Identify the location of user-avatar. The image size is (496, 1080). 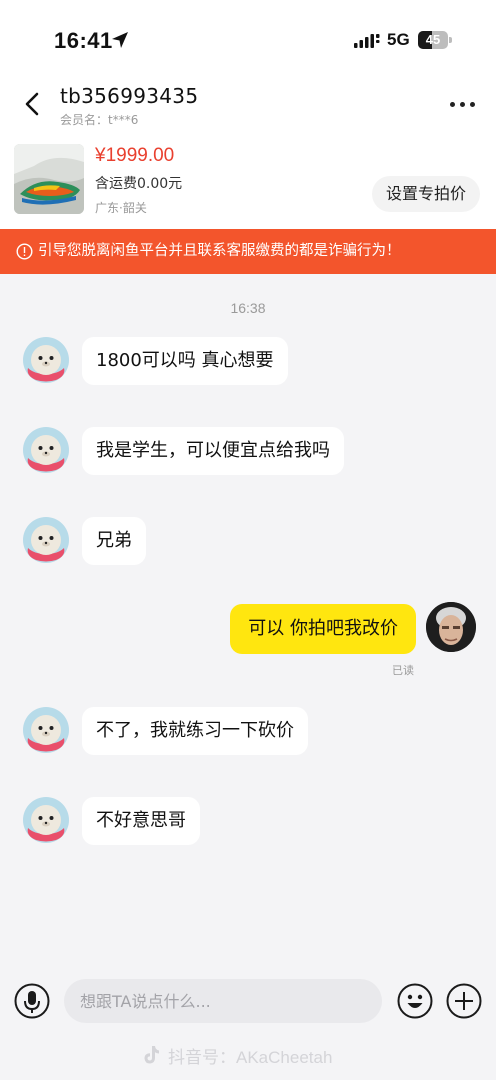
(451, 627).